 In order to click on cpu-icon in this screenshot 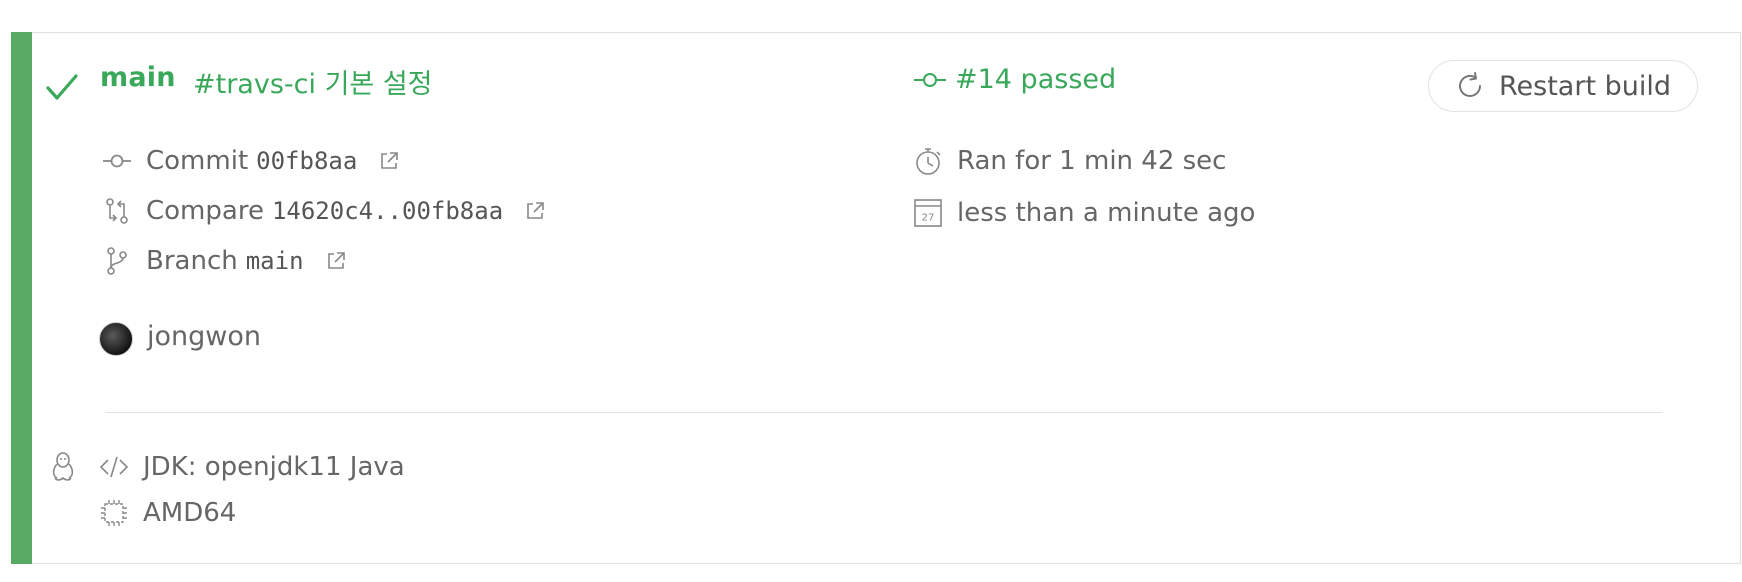, I will do `click(114, 513)`.